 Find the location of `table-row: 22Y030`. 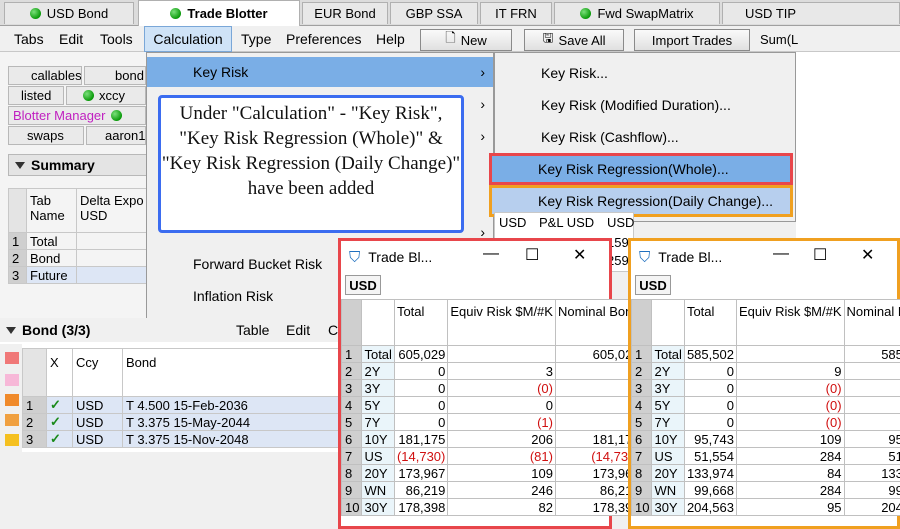

table-row: 22Y030 is located at coordinates (491, 371).